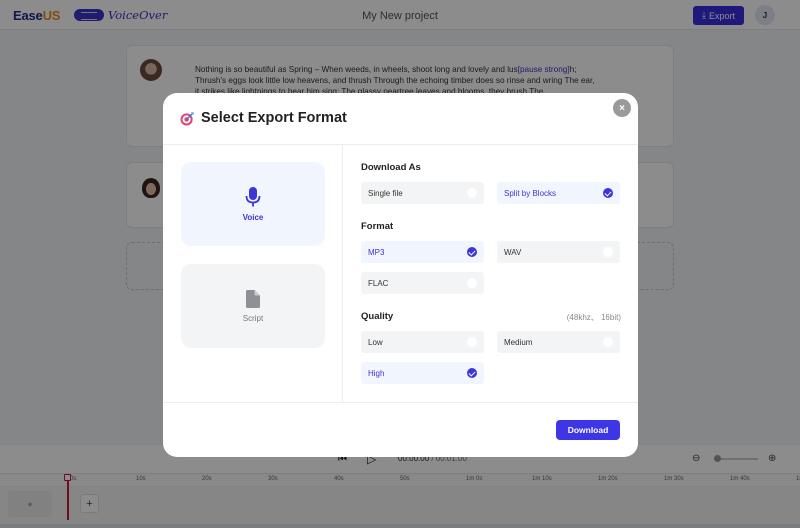 Image resolution: width=800 pixels, height=528 pixels. Describe the element at coordinates (558, 252) in the screenshot. I see `option-wav: WAV` at that location.